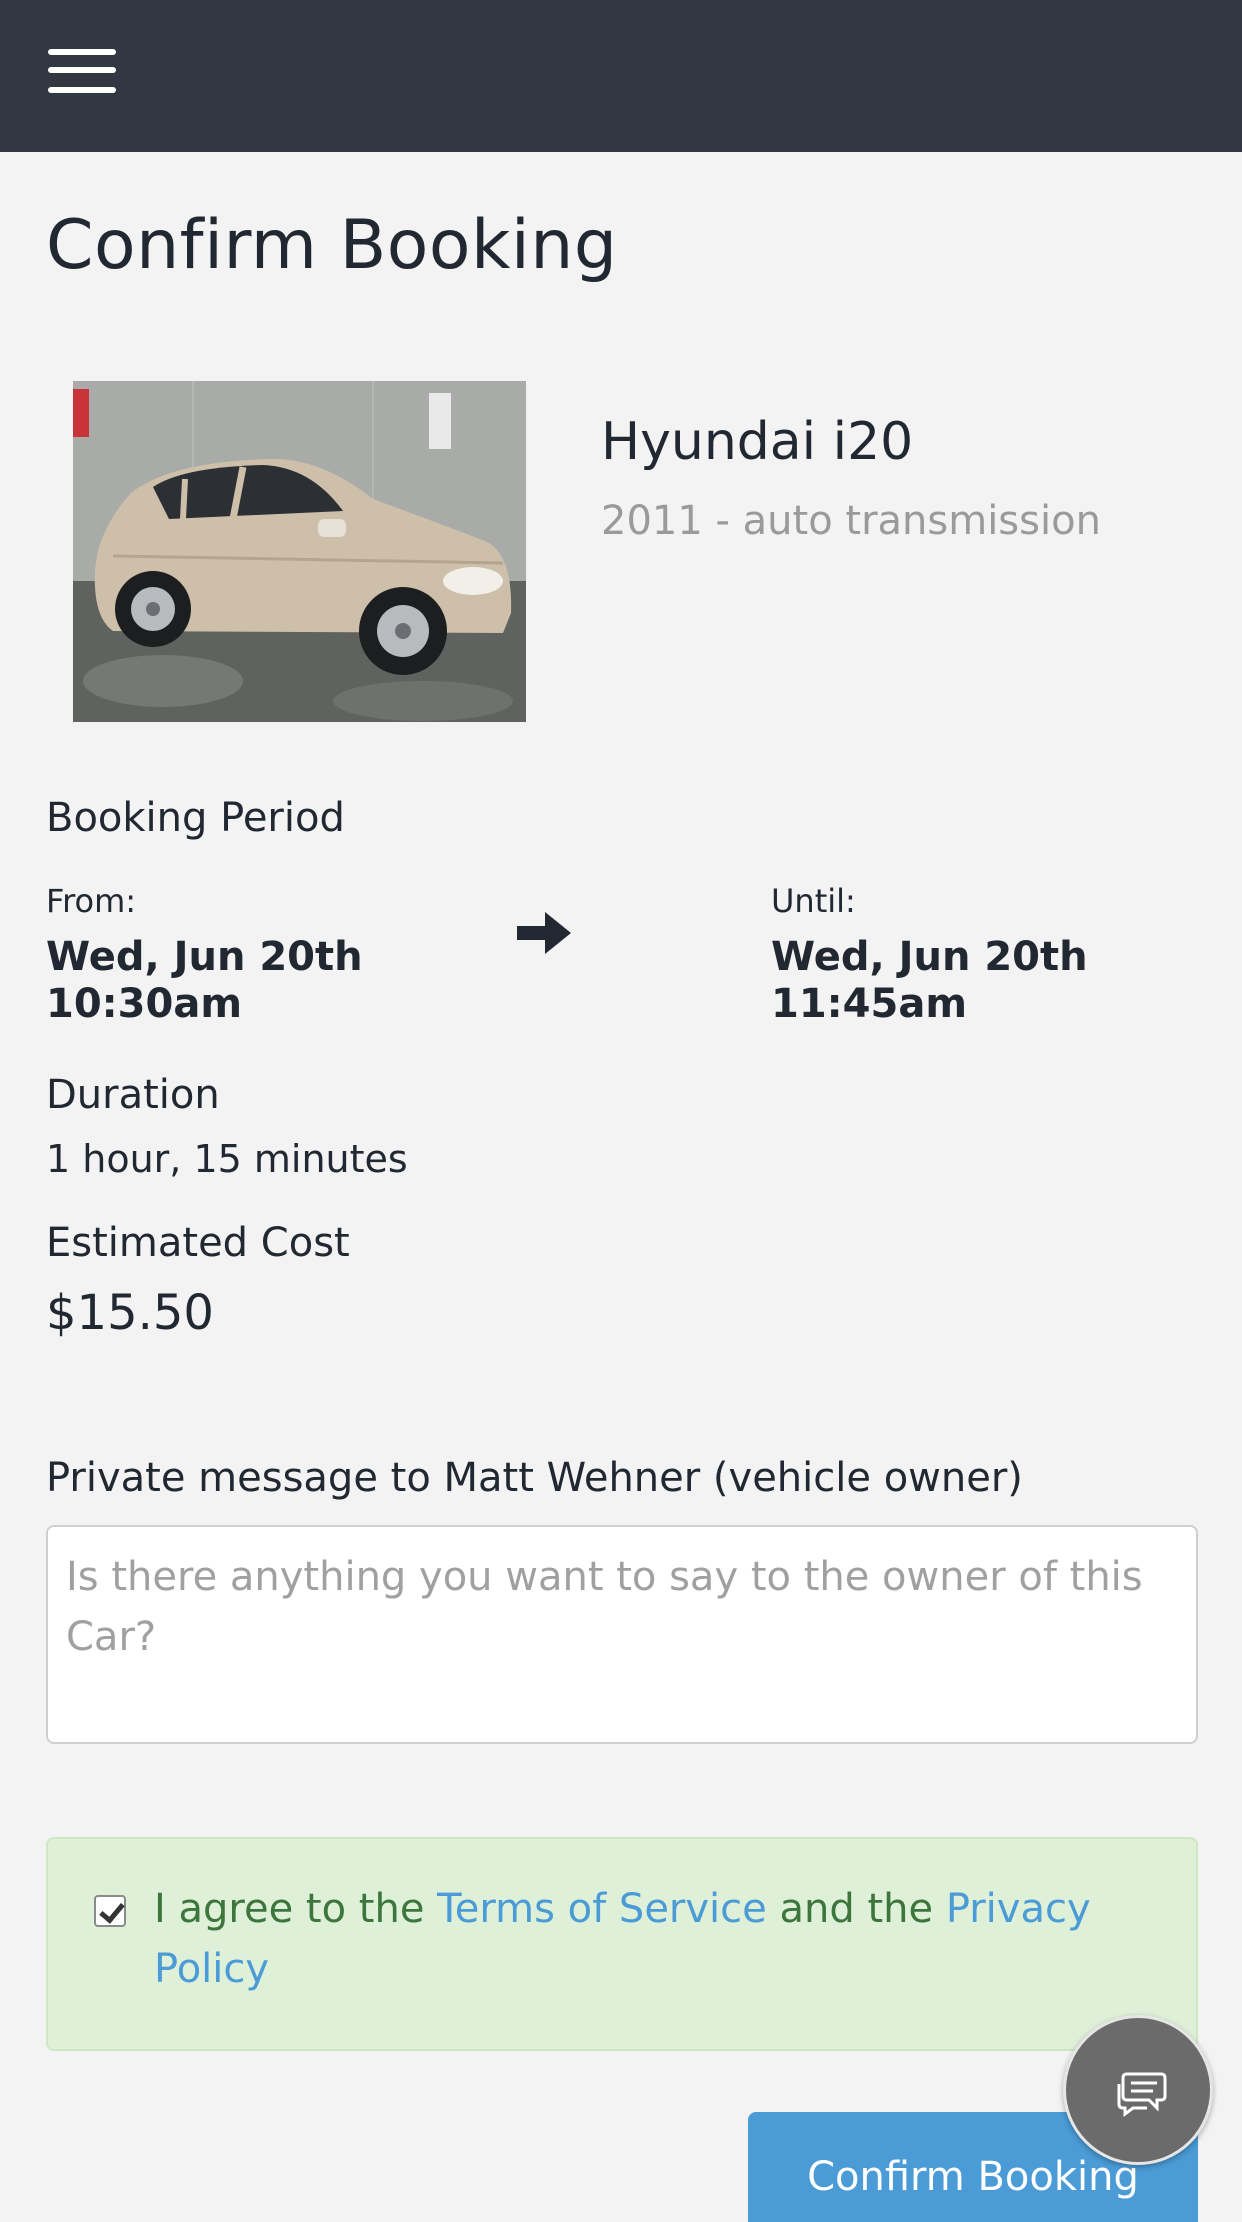  Describe the element at coordinates (130, 1313) in the screenshot. I see `estimated-cost-value: $15.50` at that location.